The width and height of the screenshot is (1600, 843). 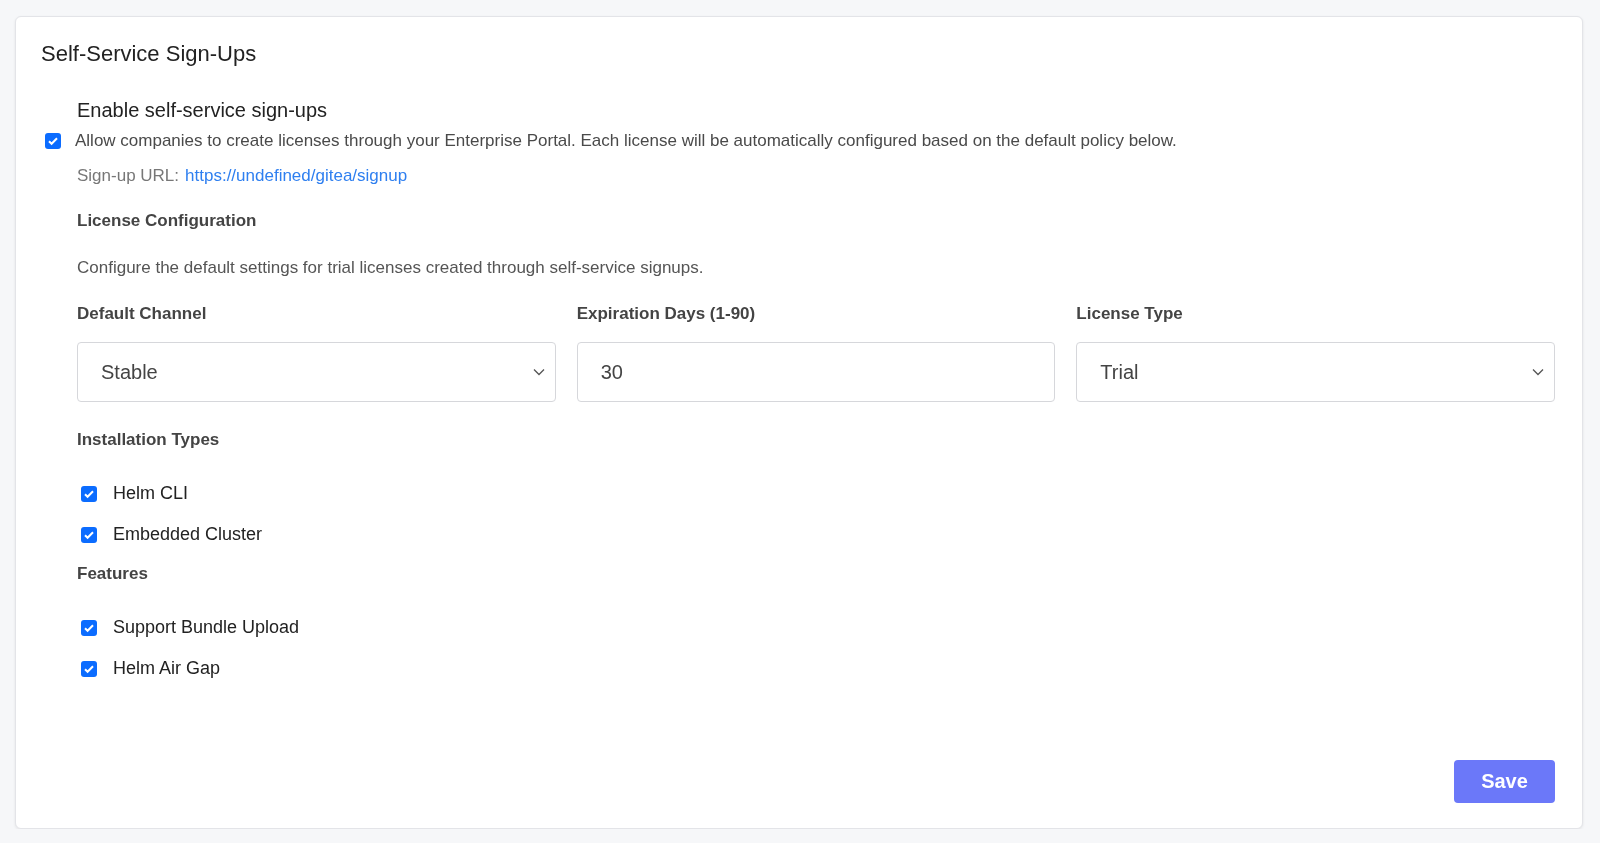 What do you see at coordinates (167, 668) in the screenshot?
I see `checkbox-label: Helm Air Gap` at bounding box center [167, 668].